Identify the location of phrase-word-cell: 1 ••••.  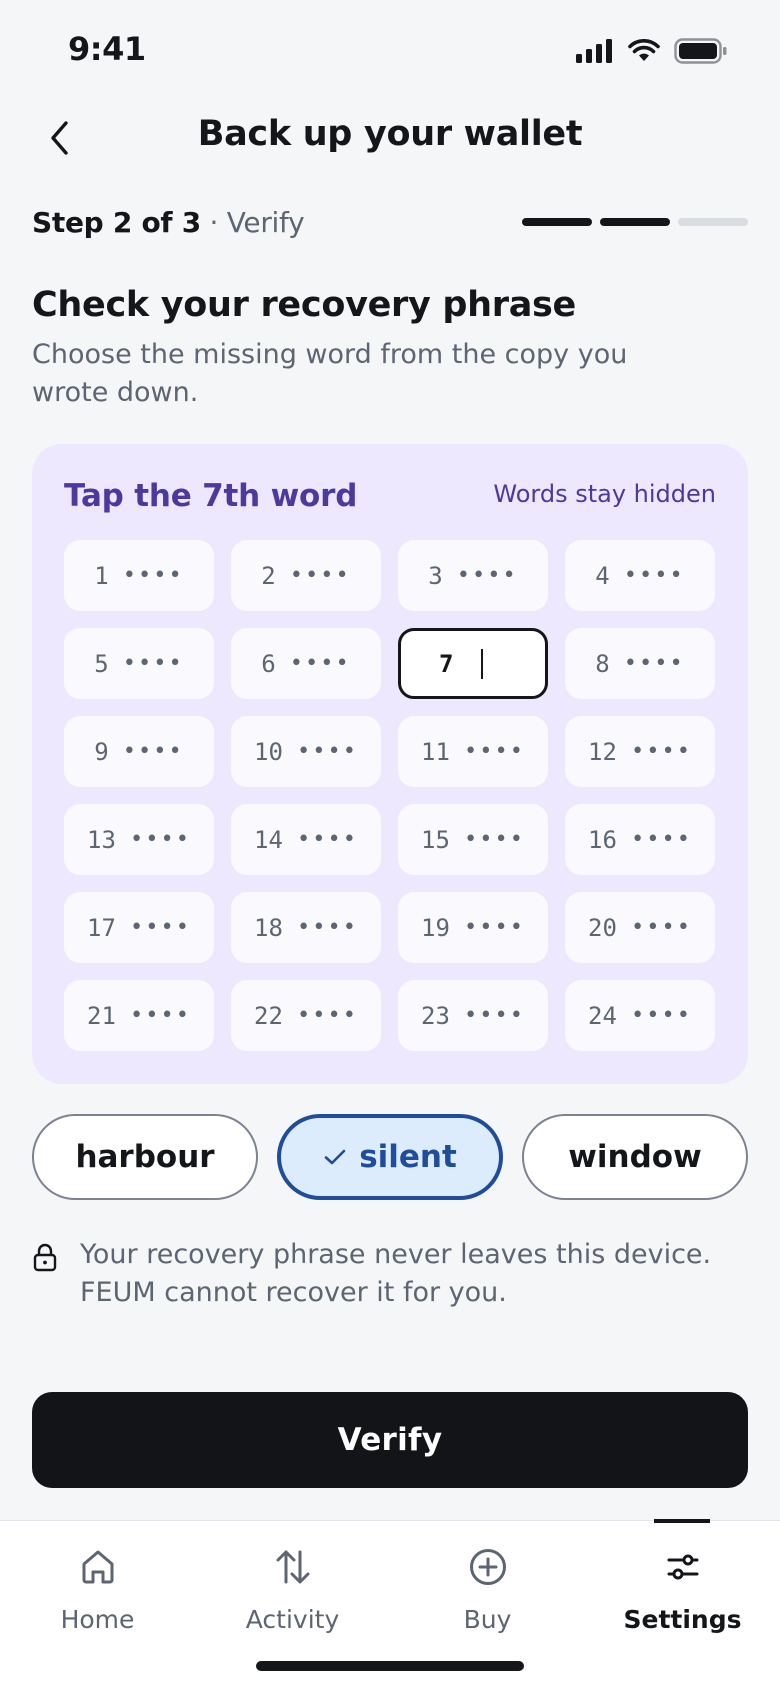
(139, 575).